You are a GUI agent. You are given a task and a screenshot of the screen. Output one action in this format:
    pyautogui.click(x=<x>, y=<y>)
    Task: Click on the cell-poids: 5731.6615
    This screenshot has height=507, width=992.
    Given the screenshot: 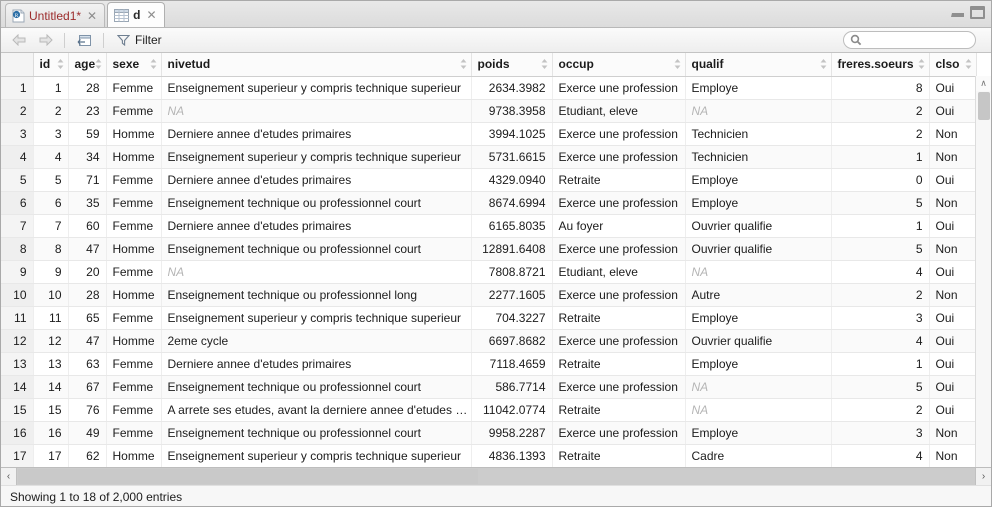 What is the action you would take?
    pyautogui.click(x=512, y=157)
    